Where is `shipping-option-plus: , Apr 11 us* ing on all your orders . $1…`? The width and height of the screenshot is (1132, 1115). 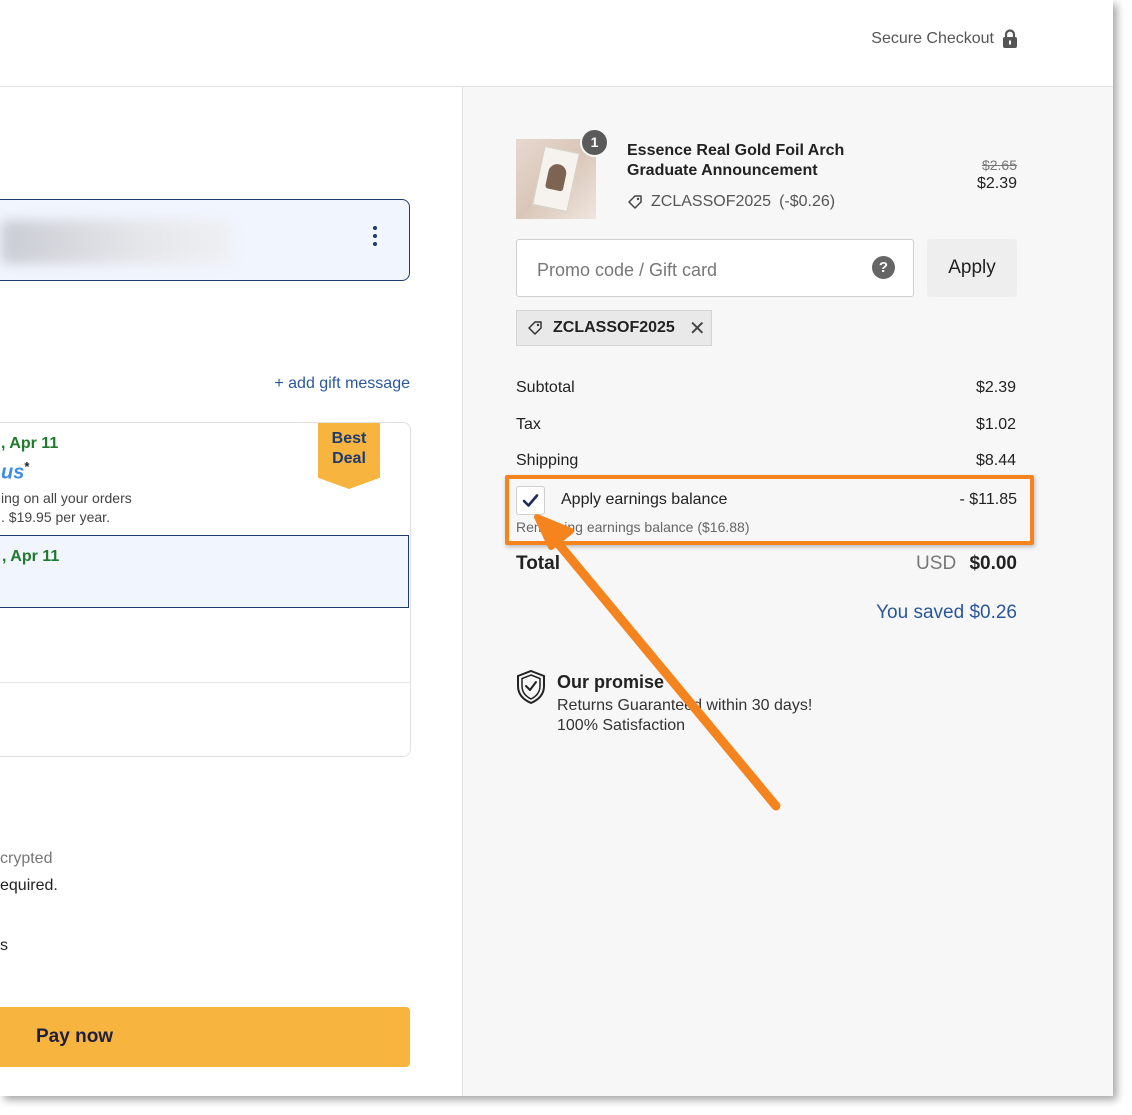
shipping-option-plus: , Apr 11 us* ing on all your orders . $1… is located at coordinates (205, 479).